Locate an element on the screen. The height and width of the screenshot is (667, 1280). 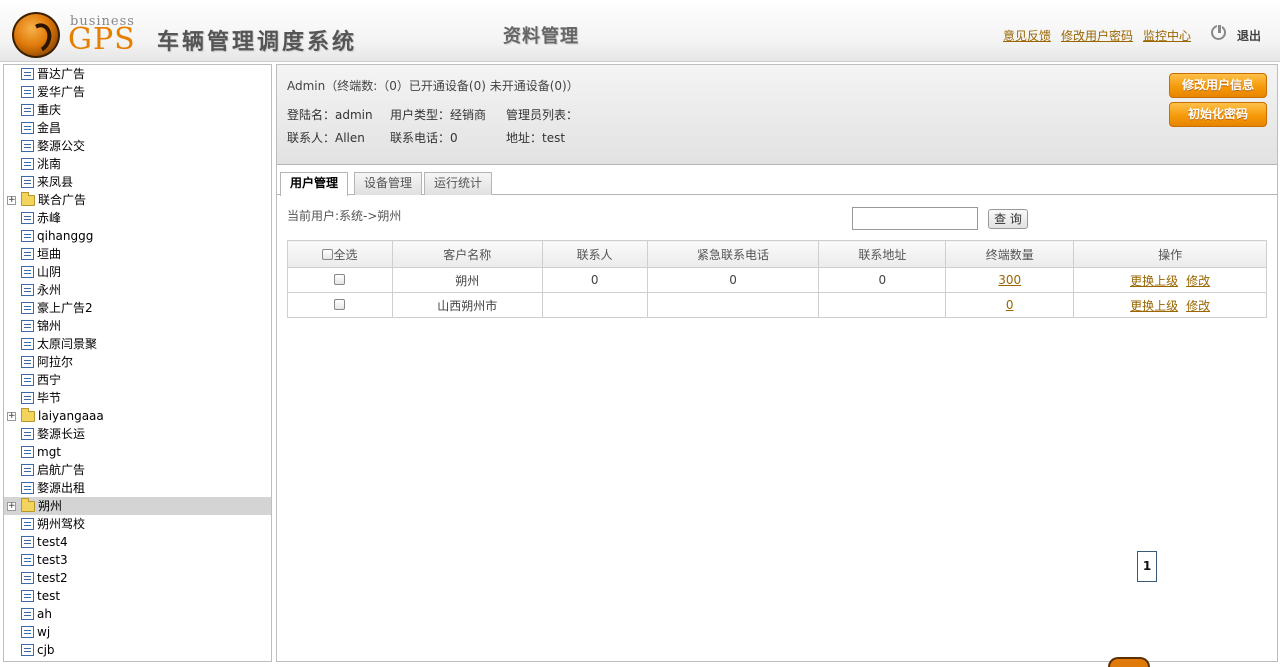
tree-item-label: 晋达广告 is located at coordinates (61, 74).